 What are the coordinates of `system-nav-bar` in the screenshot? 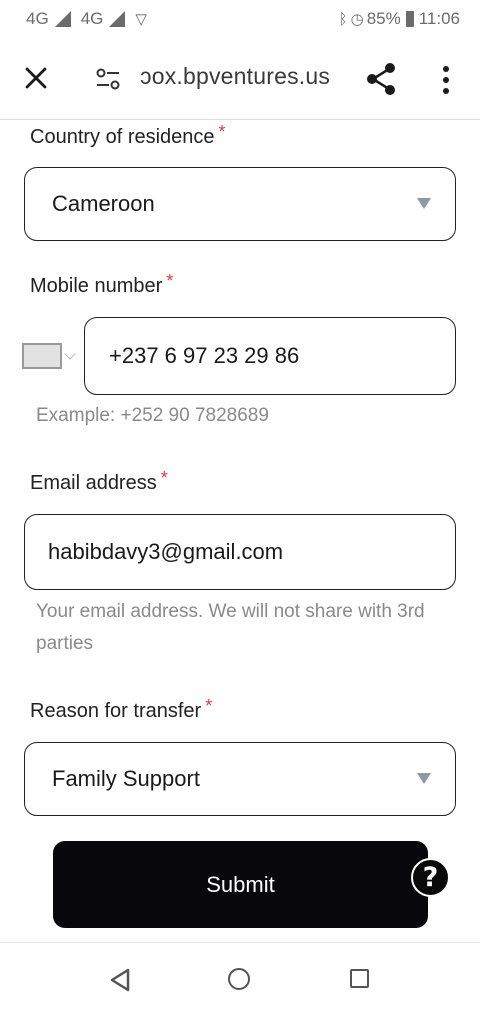 It's located at (240, 978).